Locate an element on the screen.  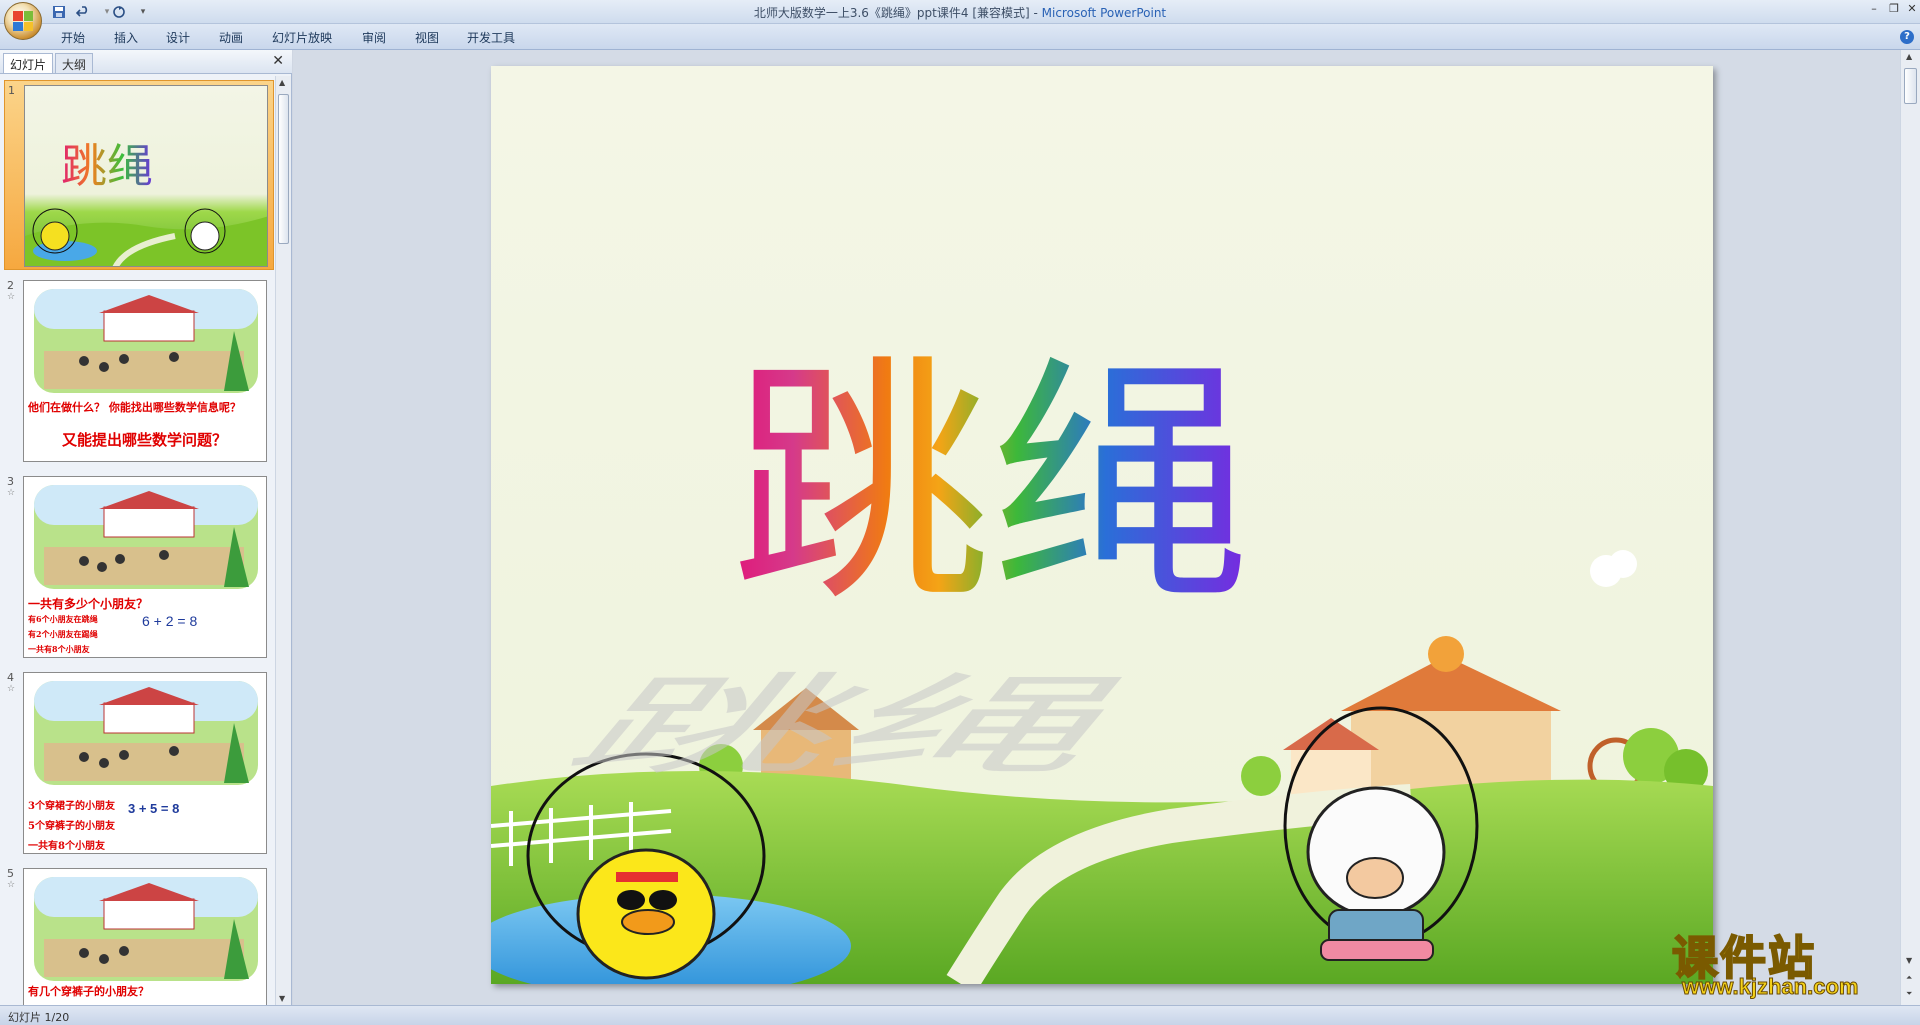
help-icon: ? is located at coordinates (1907, 37).